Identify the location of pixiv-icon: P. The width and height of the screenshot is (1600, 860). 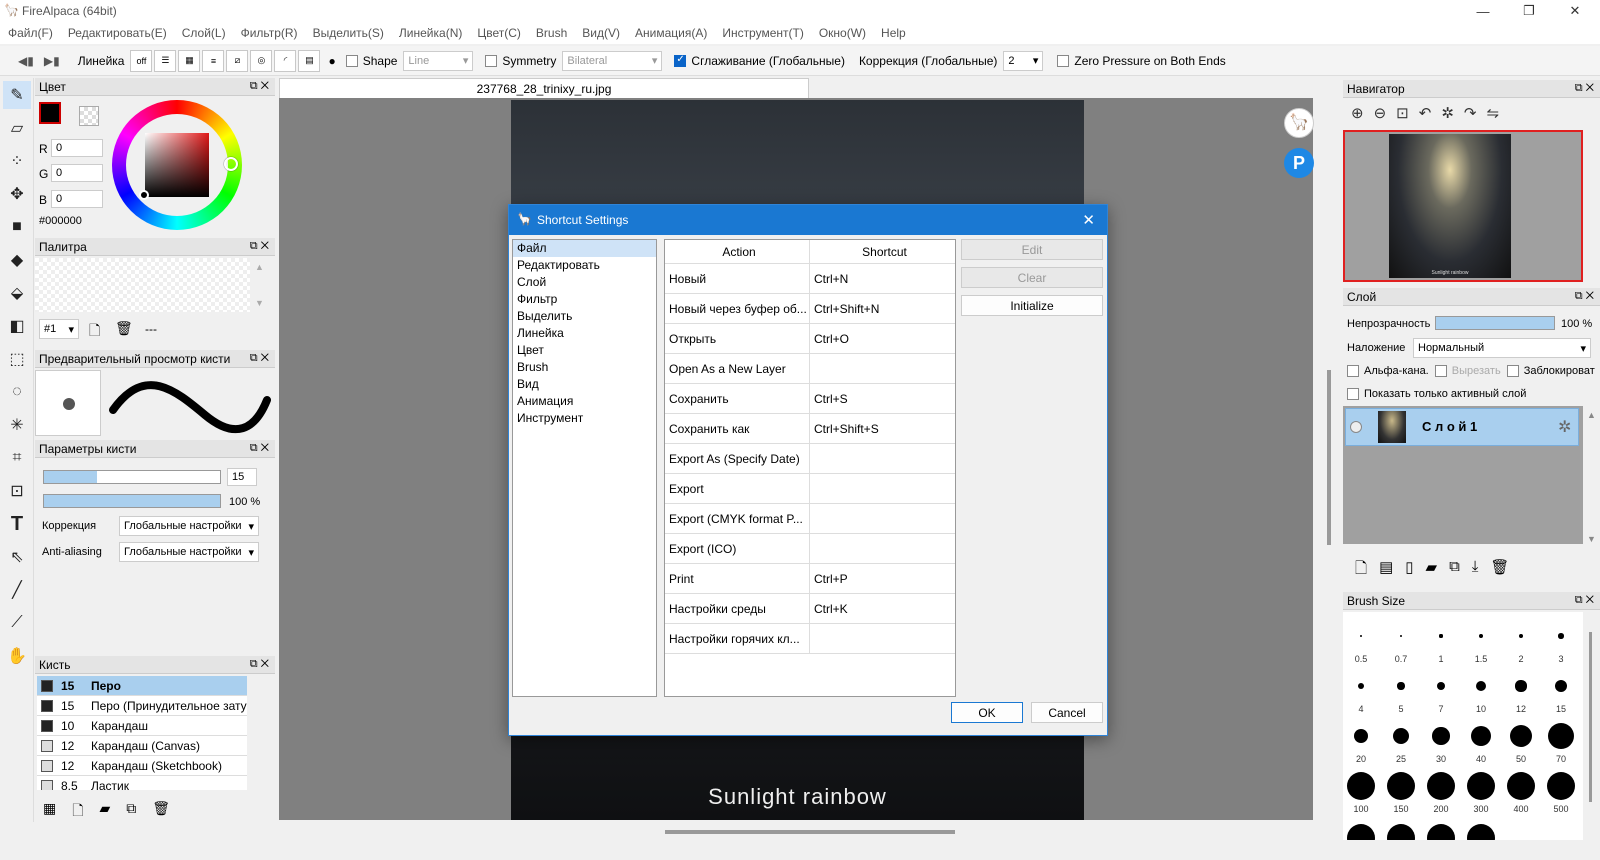
(1299, 163).